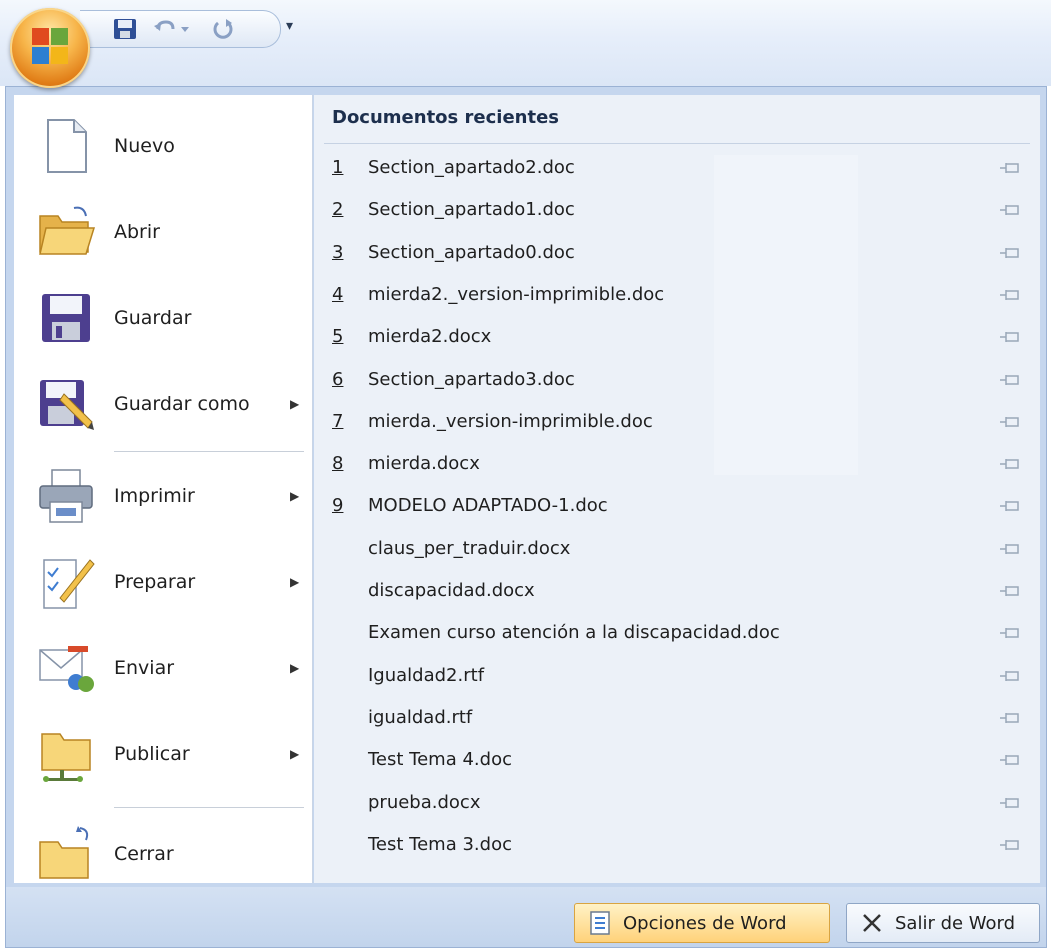 The height and width of the screenshot is (949, 1051). Describe the element at coordinates (677, 211) in the screenshot. I see `recent-document-item: 2 Section_apartado1.doc` at that location.